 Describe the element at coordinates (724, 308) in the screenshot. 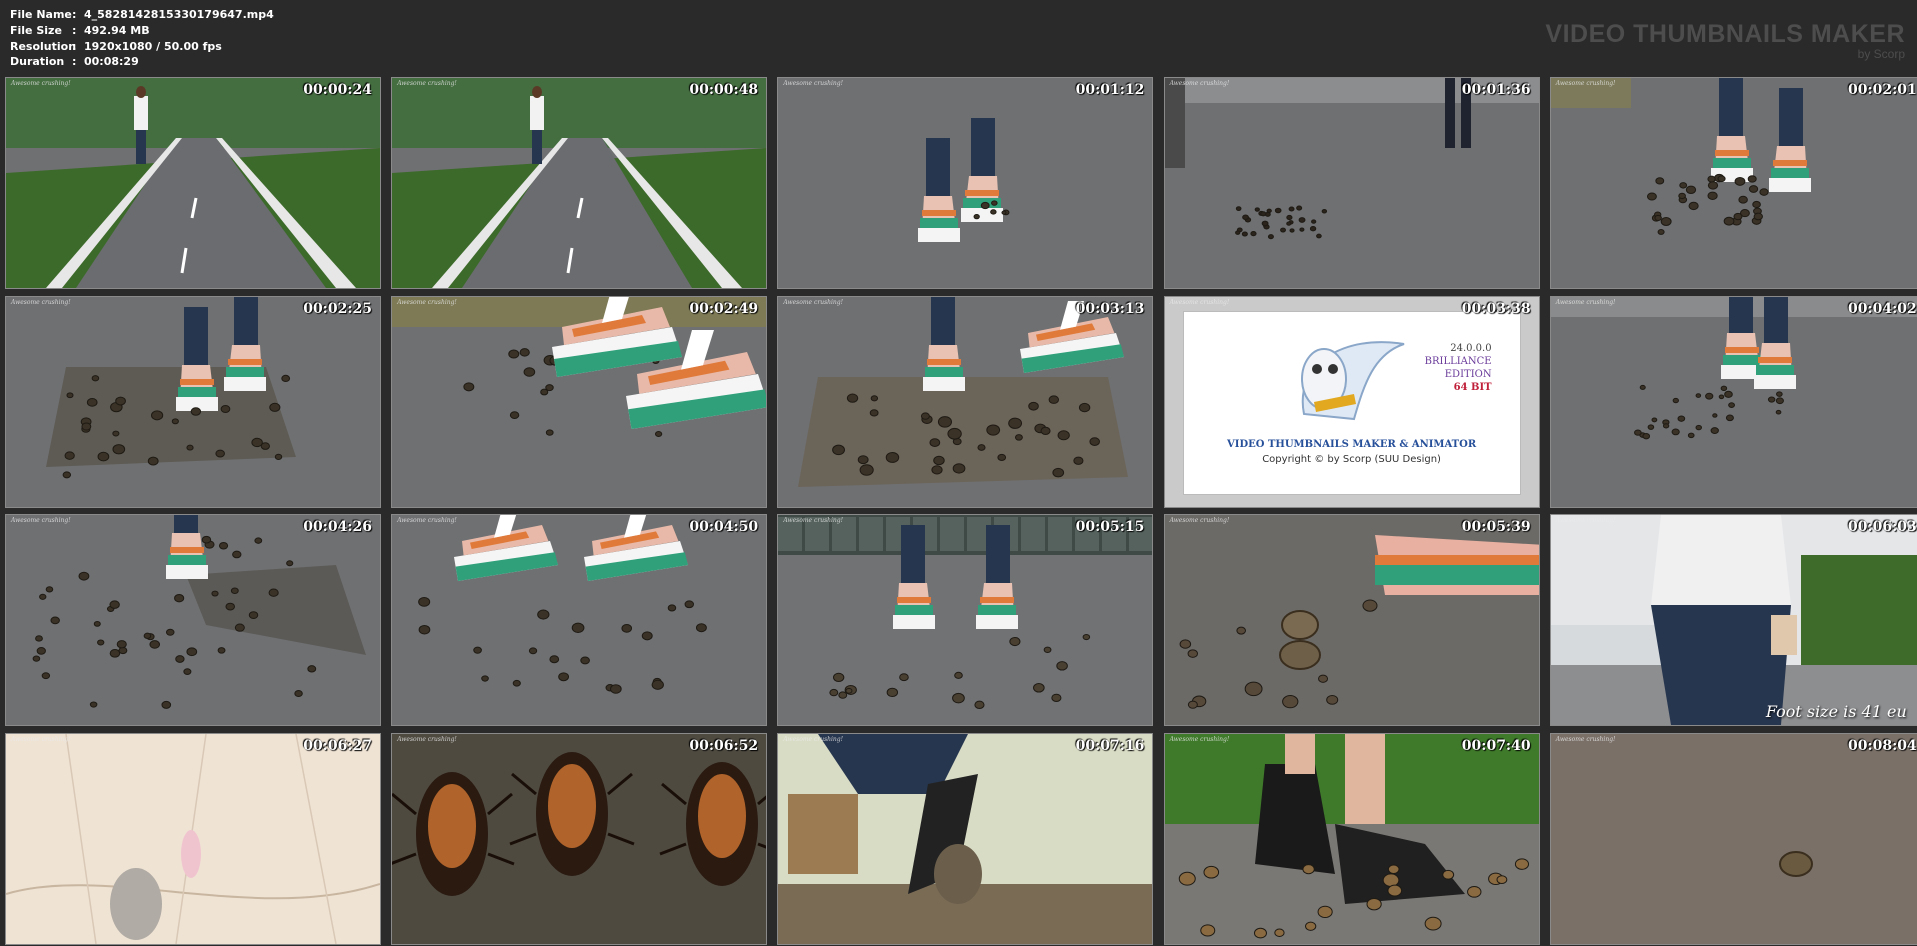

I see `timestamp: 00:02:49` at that location.